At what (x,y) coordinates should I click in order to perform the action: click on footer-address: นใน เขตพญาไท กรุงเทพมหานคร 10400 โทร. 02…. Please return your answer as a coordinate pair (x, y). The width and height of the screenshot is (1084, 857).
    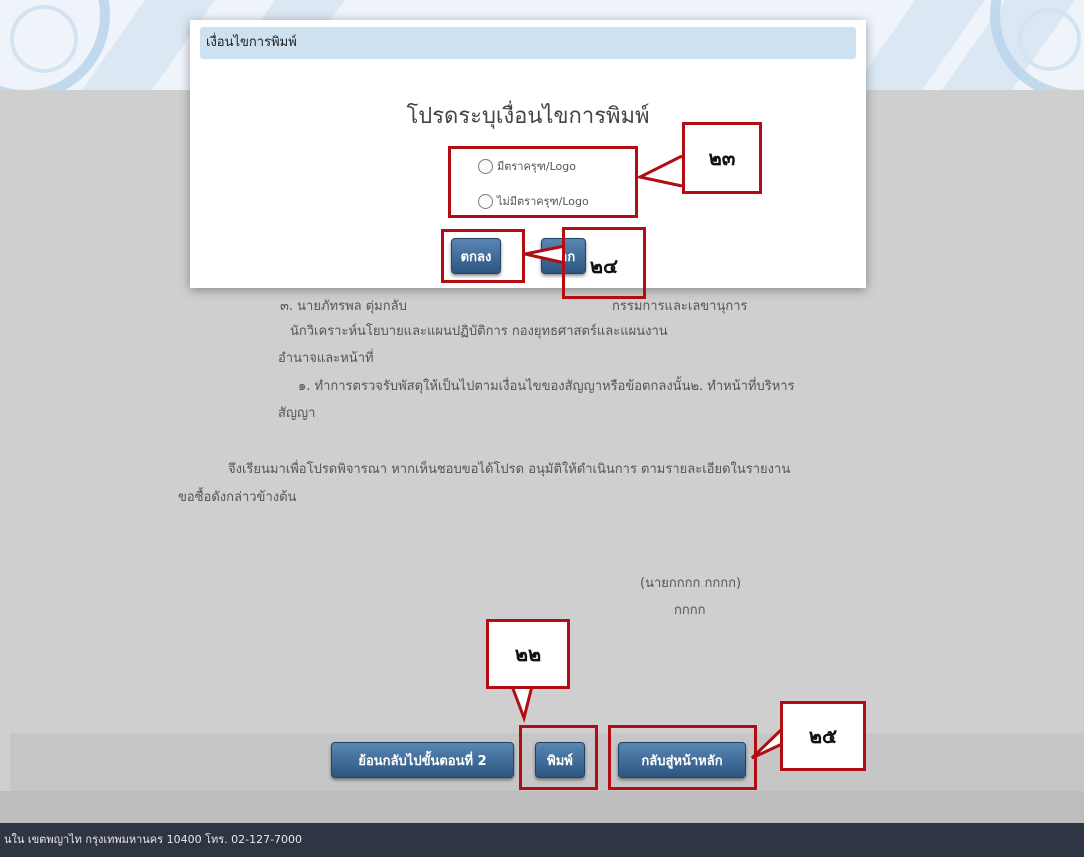
    Looking at the image, I should click on (542, 840).